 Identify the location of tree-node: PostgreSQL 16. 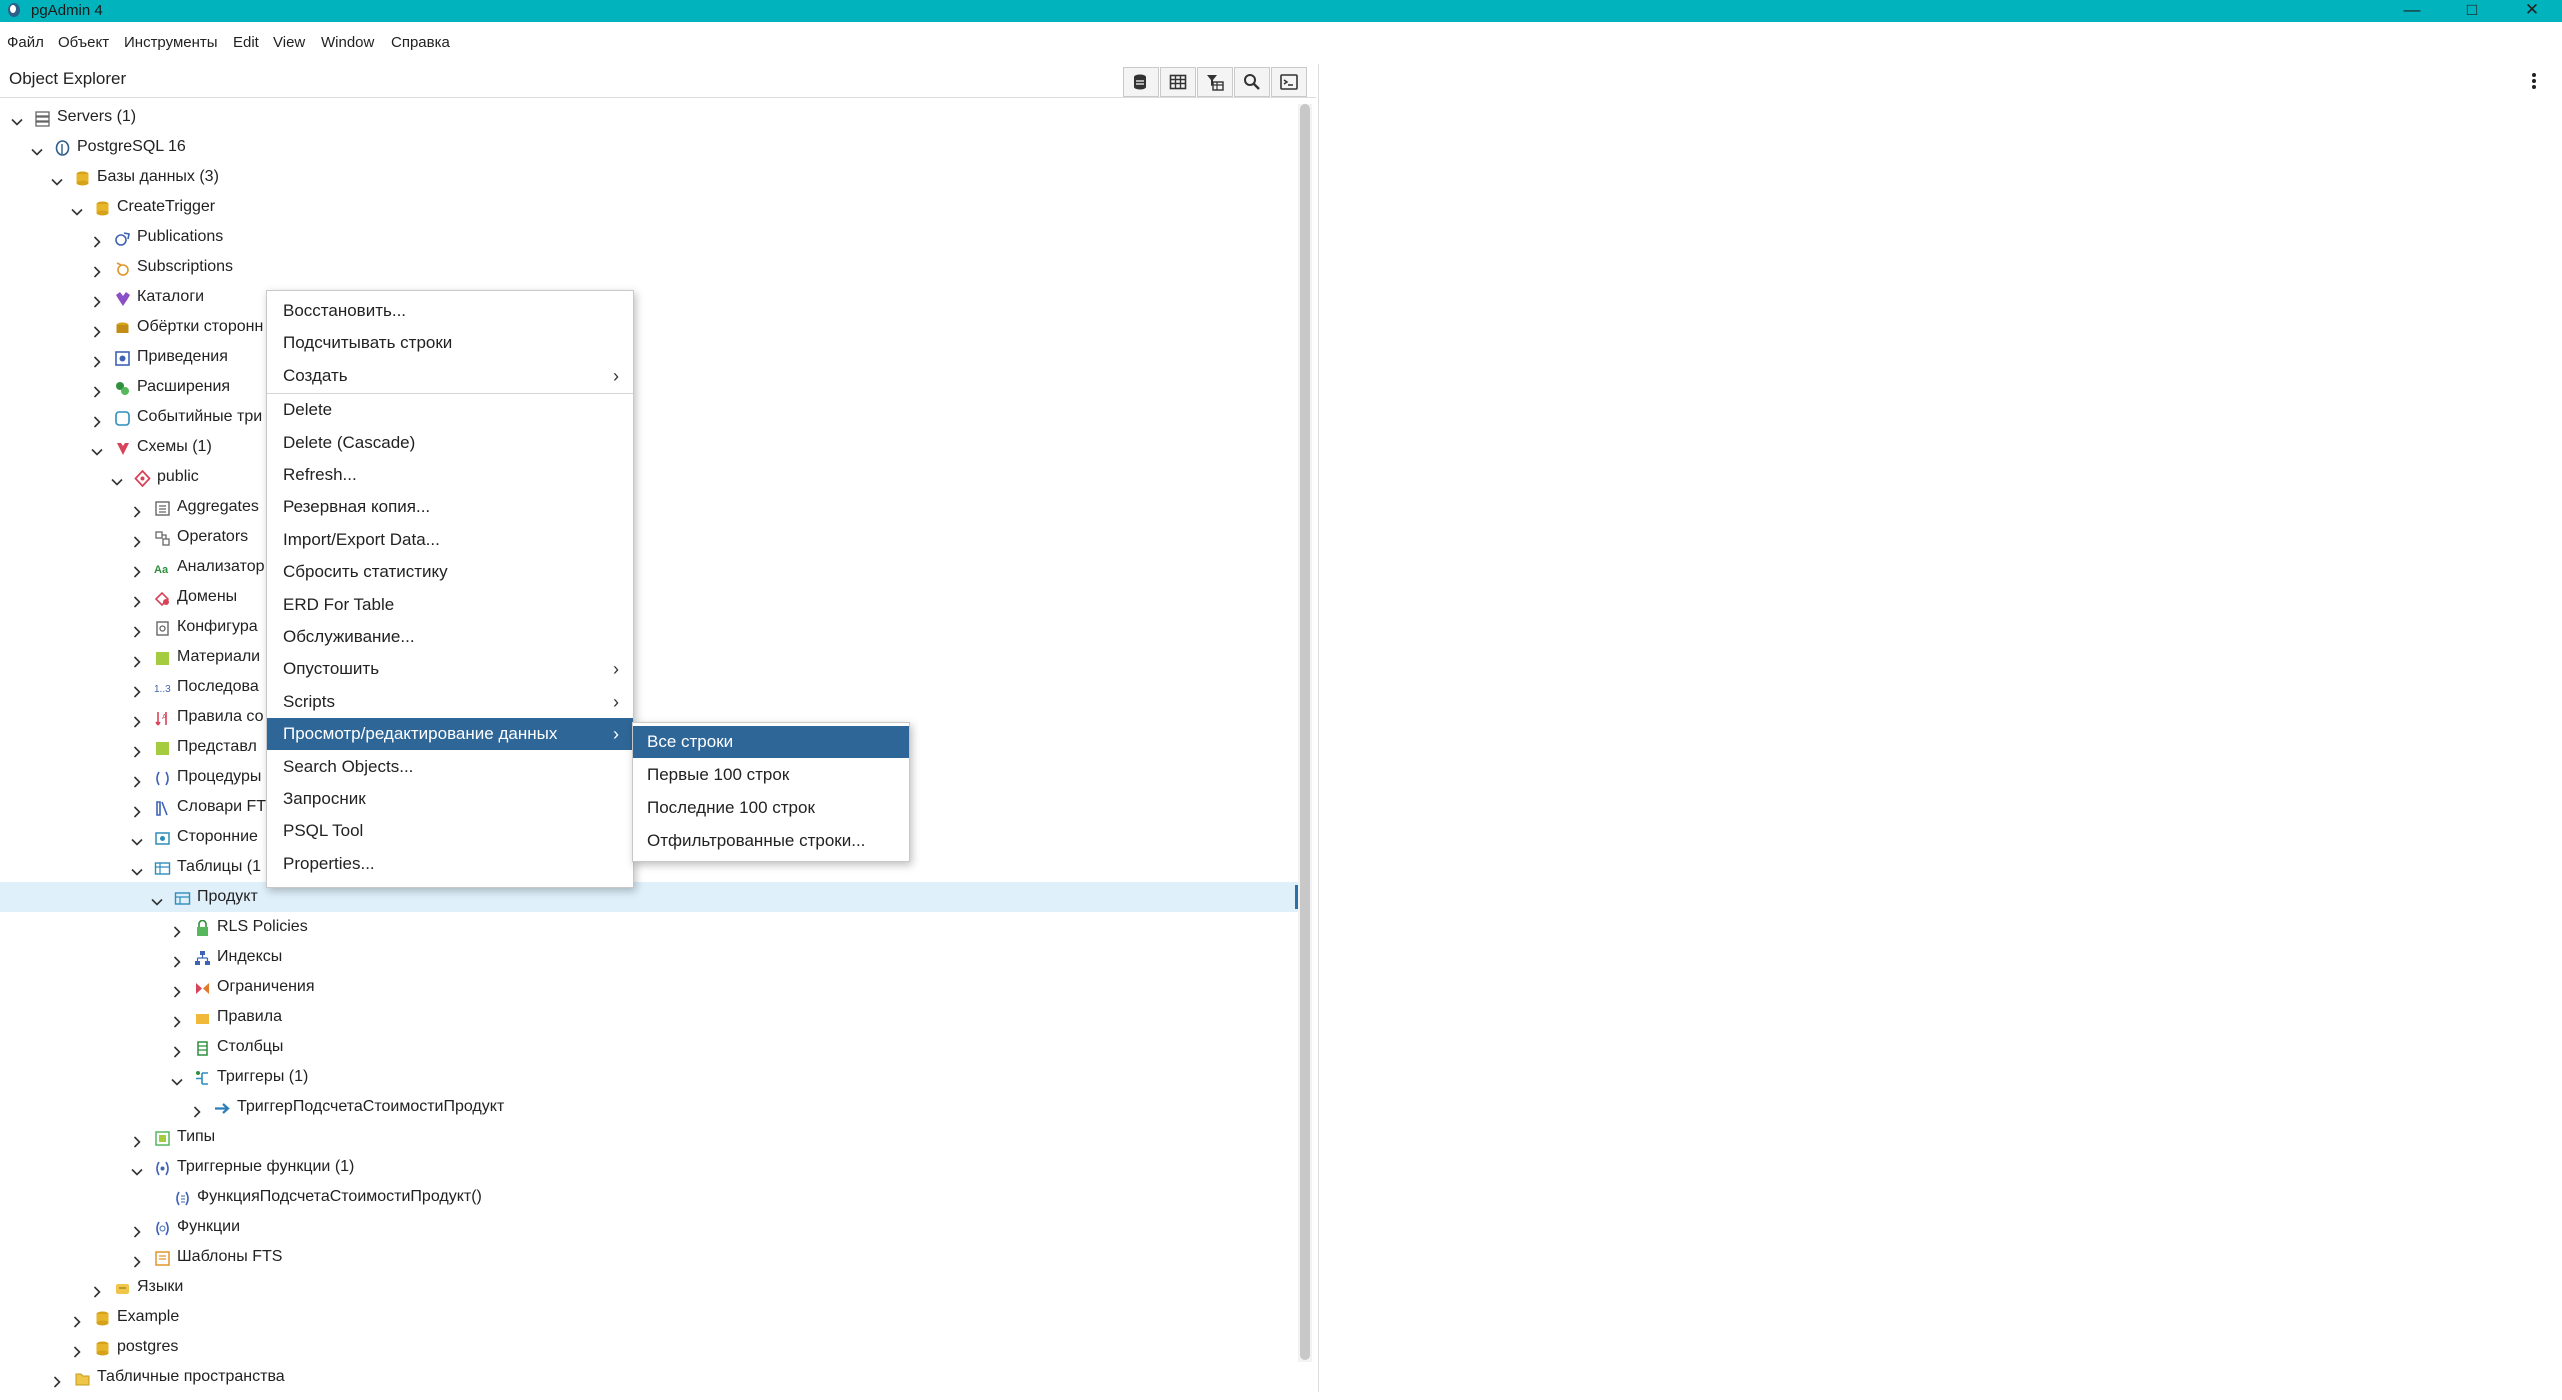
(649, 147).